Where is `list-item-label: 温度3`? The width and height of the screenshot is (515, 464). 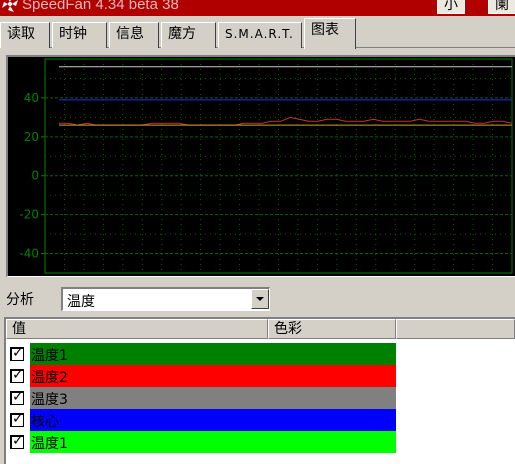 list-item-label: 温度3 is located at coordinates (49, 400).